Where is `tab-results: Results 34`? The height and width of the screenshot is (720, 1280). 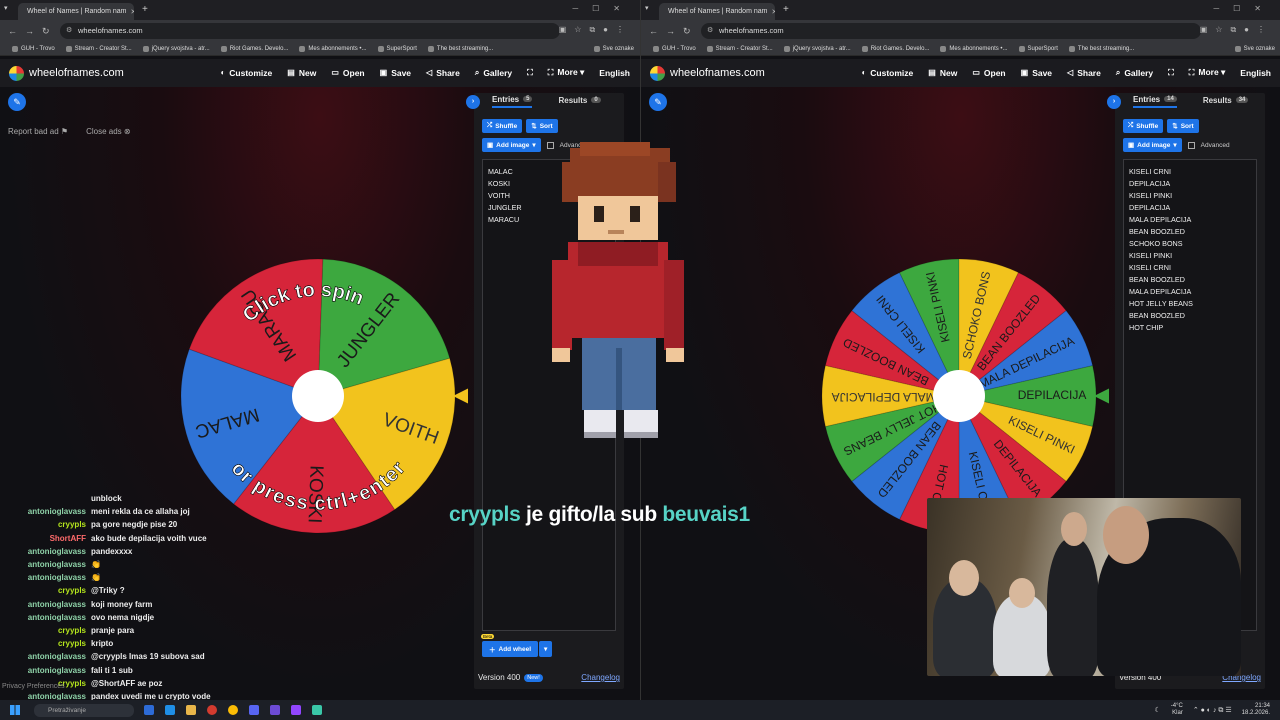 tab-results: Results 34 is located at coordinates (1226, 101).